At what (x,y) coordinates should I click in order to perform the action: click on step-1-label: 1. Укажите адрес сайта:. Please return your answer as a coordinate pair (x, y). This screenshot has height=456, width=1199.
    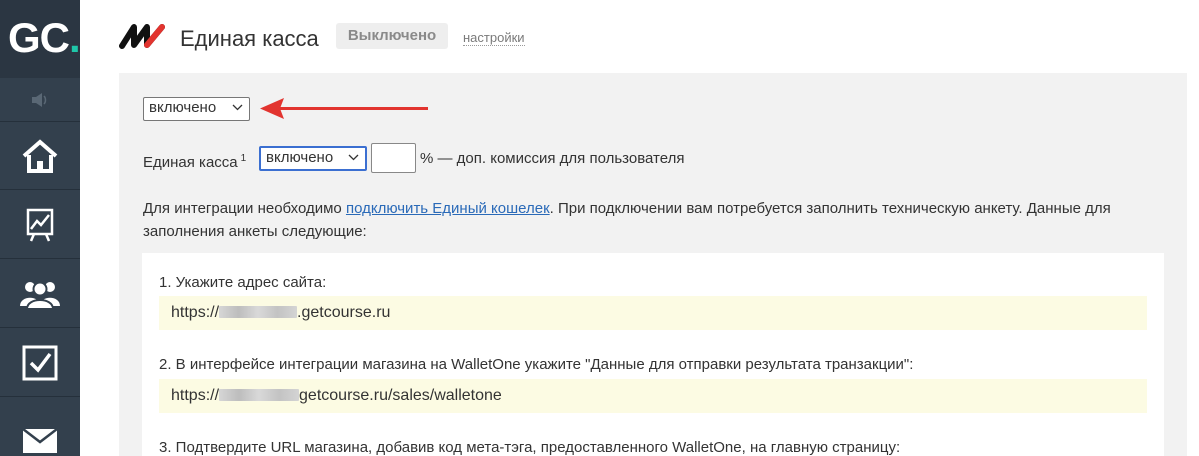
    Looking at the image, I should click on (243, 282).